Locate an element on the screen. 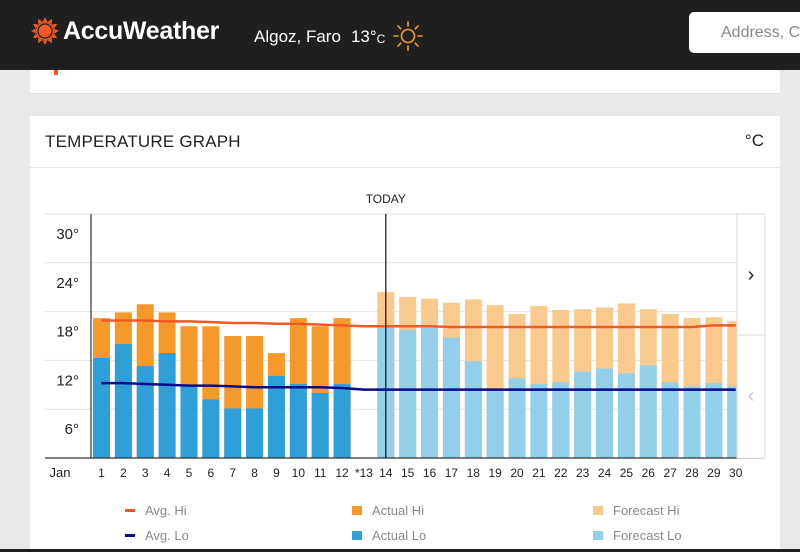 The height and width of the screenshot is (552, 800). x-tick-label: 16 is located at coordinates (430, 473).